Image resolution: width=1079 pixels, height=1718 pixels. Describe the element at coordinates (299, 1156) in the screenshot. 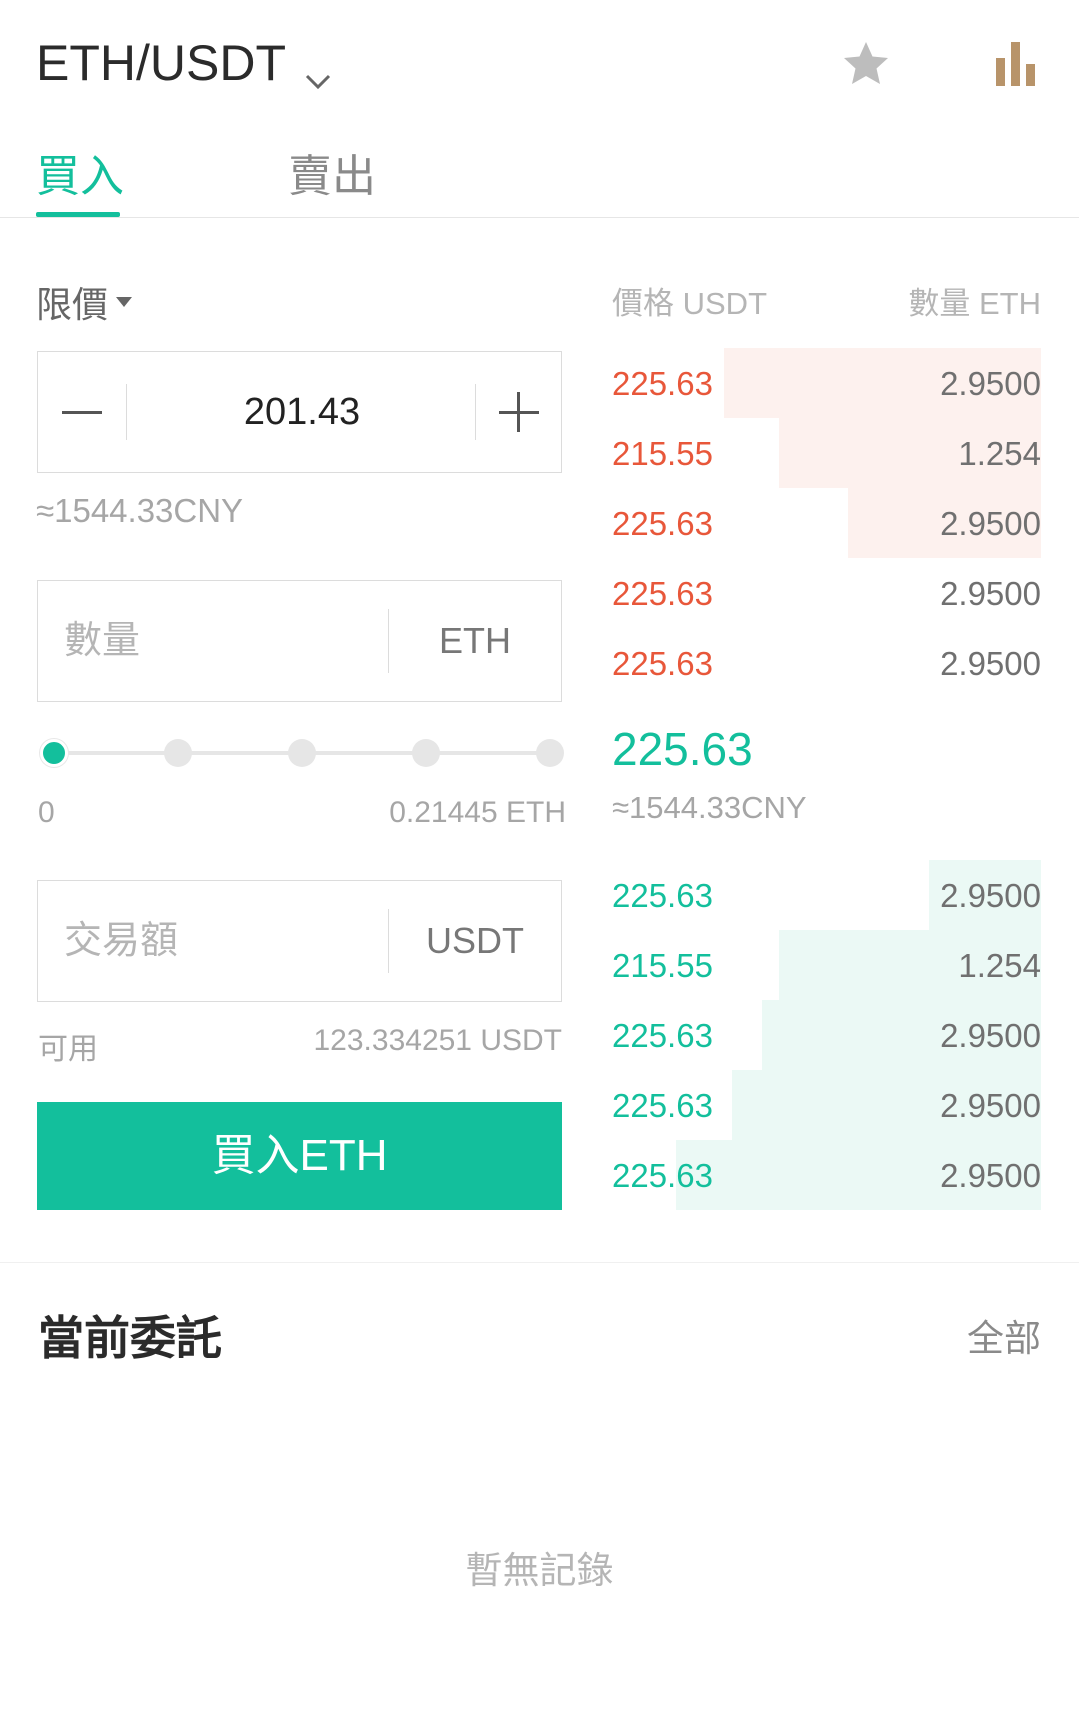

I see `buy-eth-button: 買入ETH` at that location.